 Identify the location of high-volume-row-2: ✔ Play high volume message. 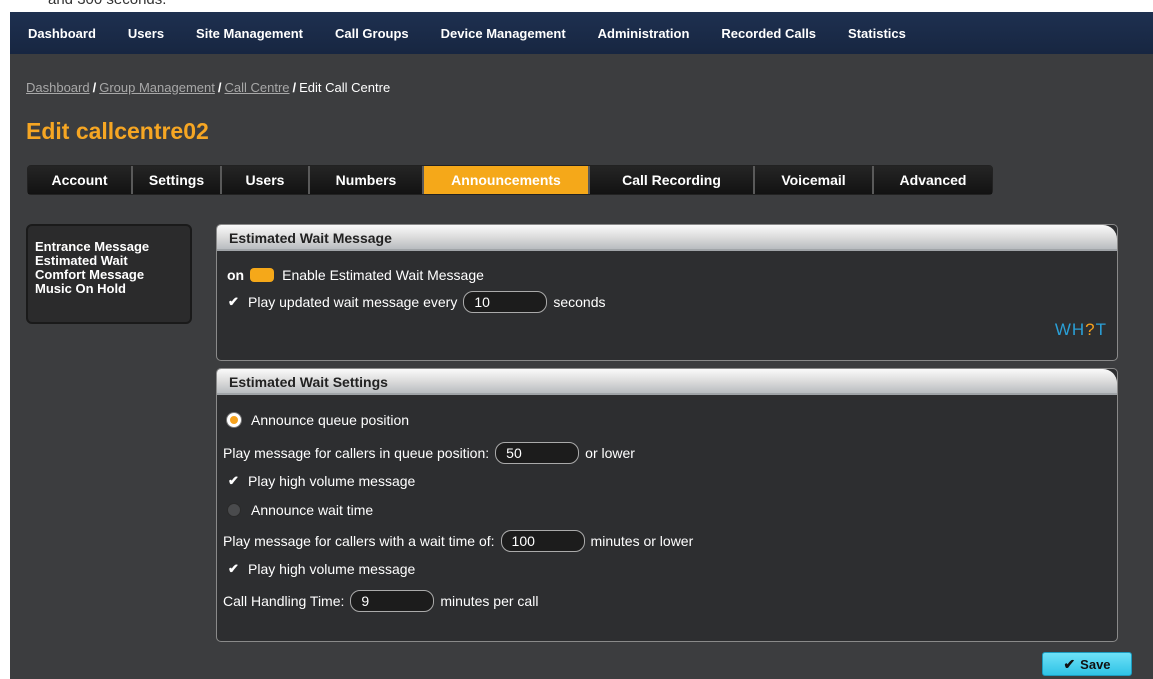
(321, 569).